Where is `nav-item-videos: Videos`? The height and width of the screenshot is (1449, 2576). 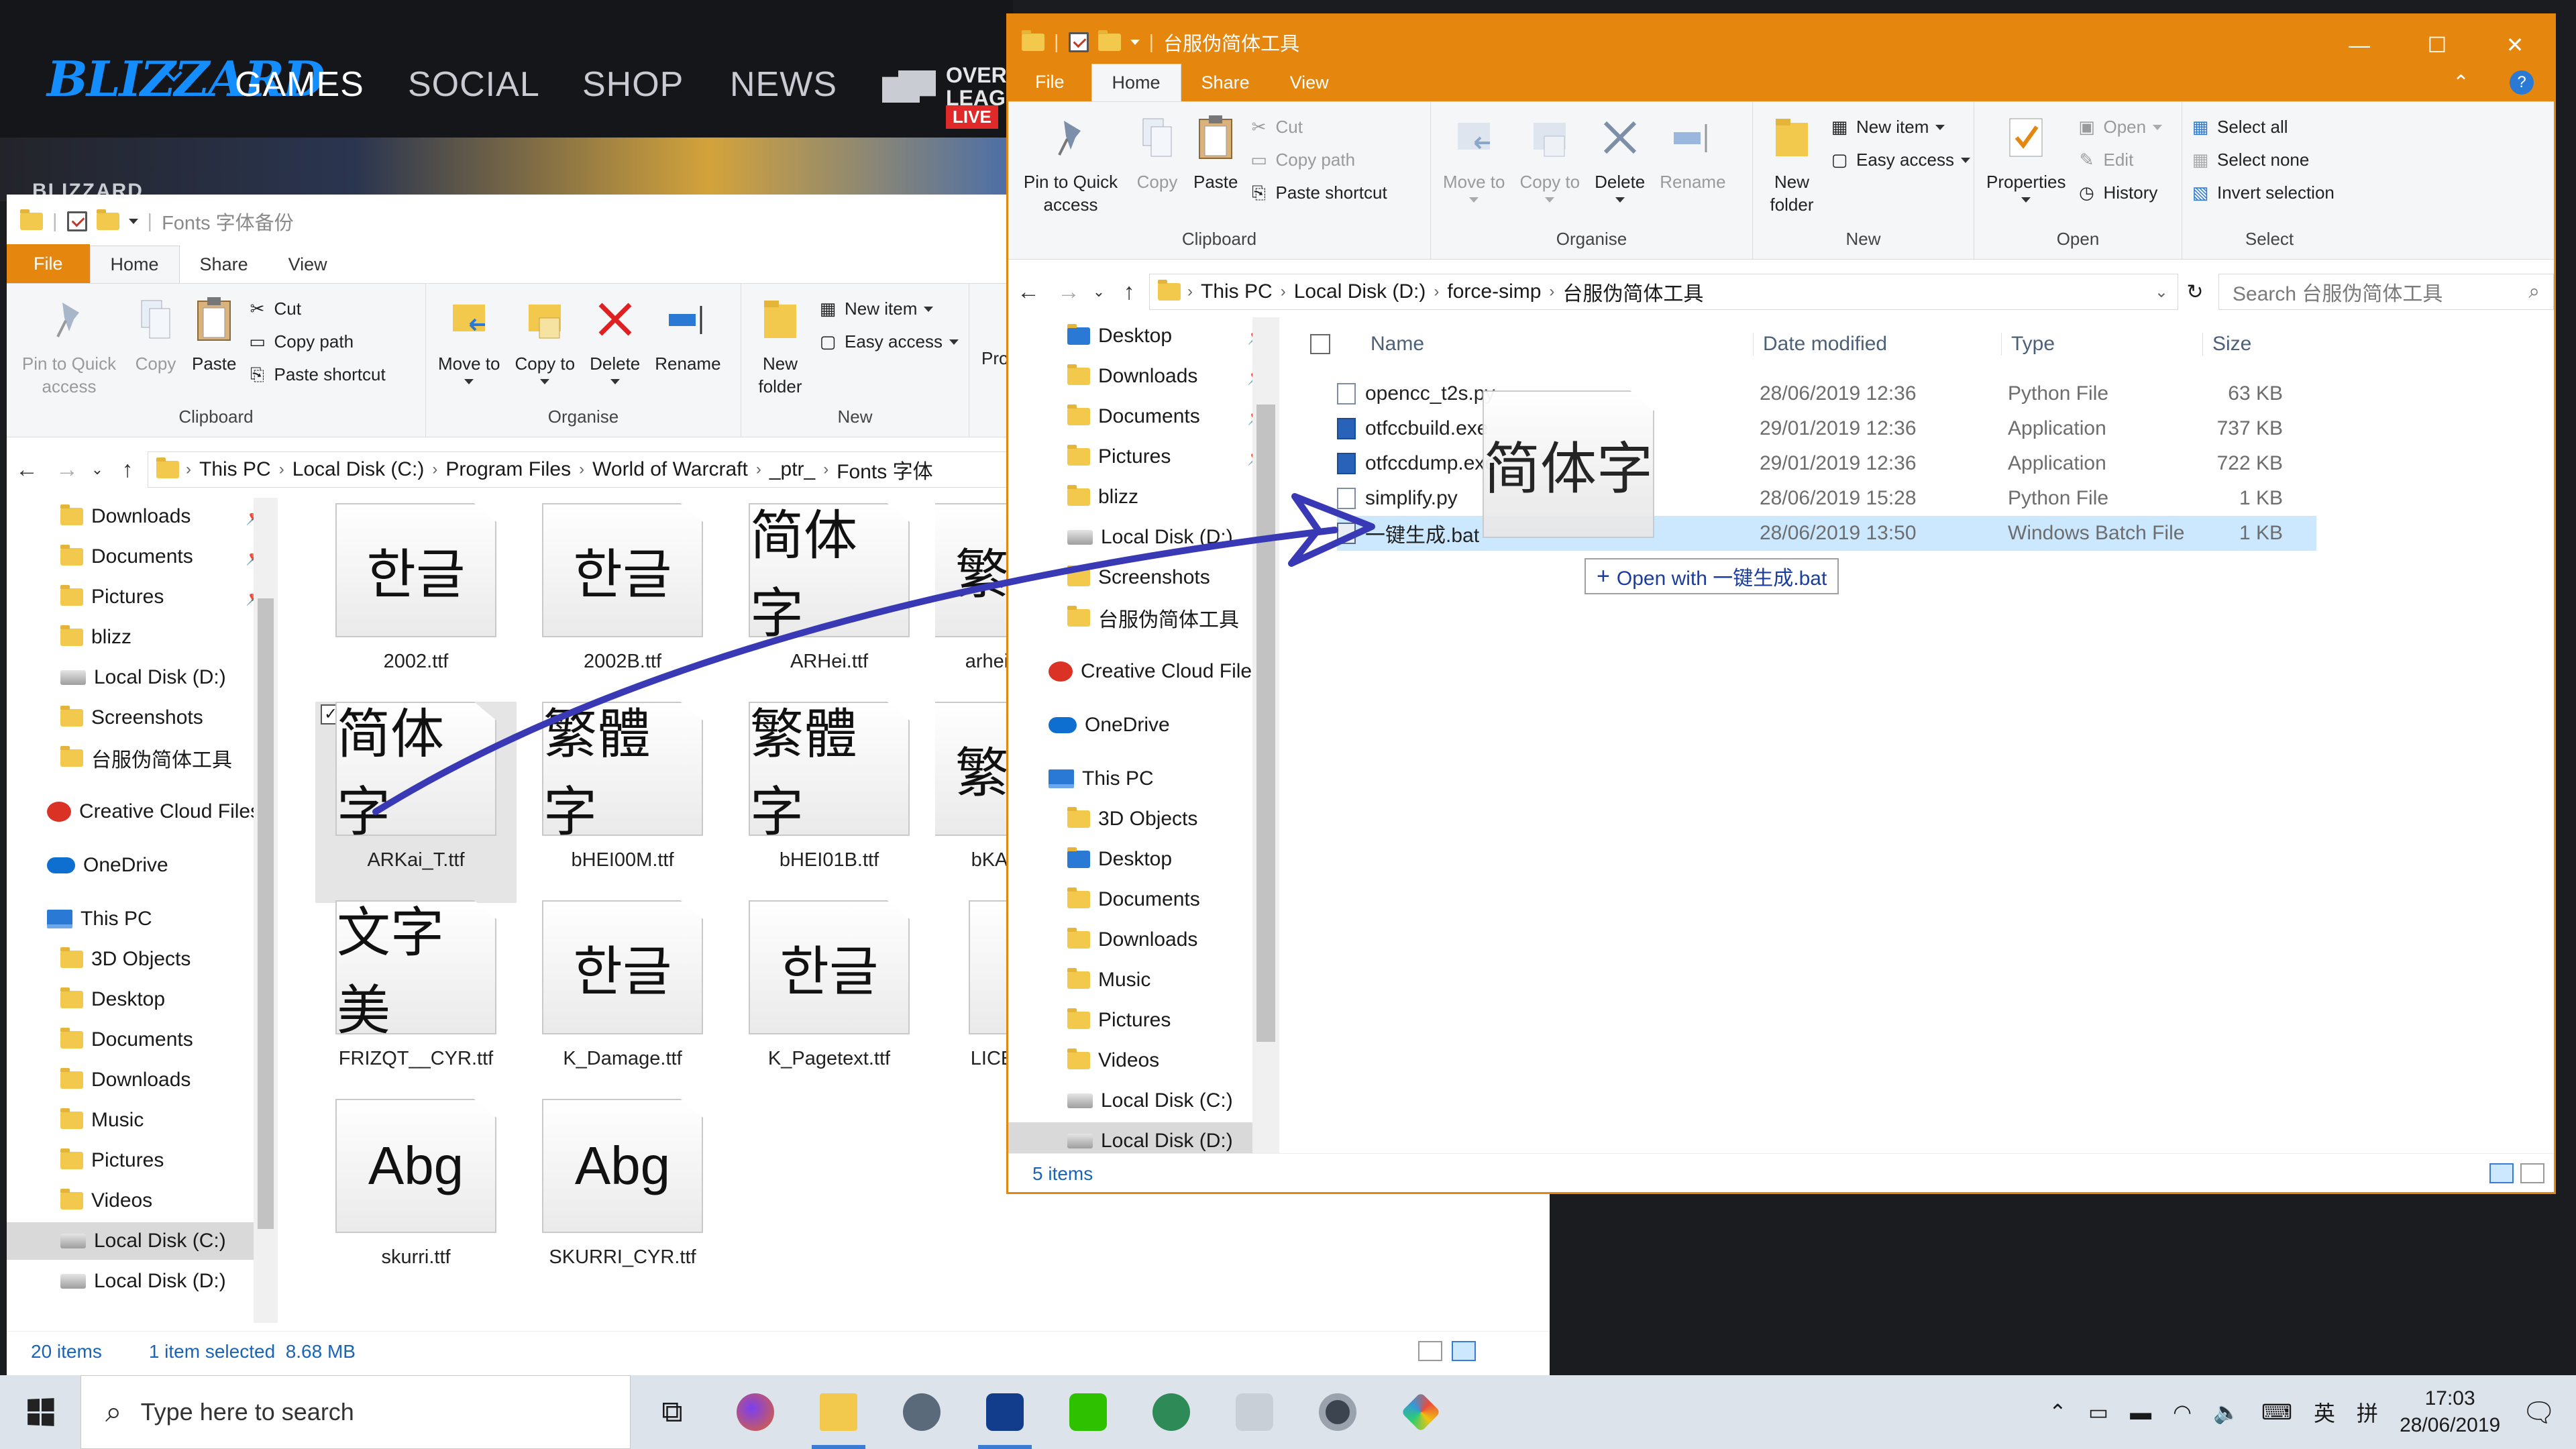 nav-item-videos: Videos is located at coordinates (1142, 1060).